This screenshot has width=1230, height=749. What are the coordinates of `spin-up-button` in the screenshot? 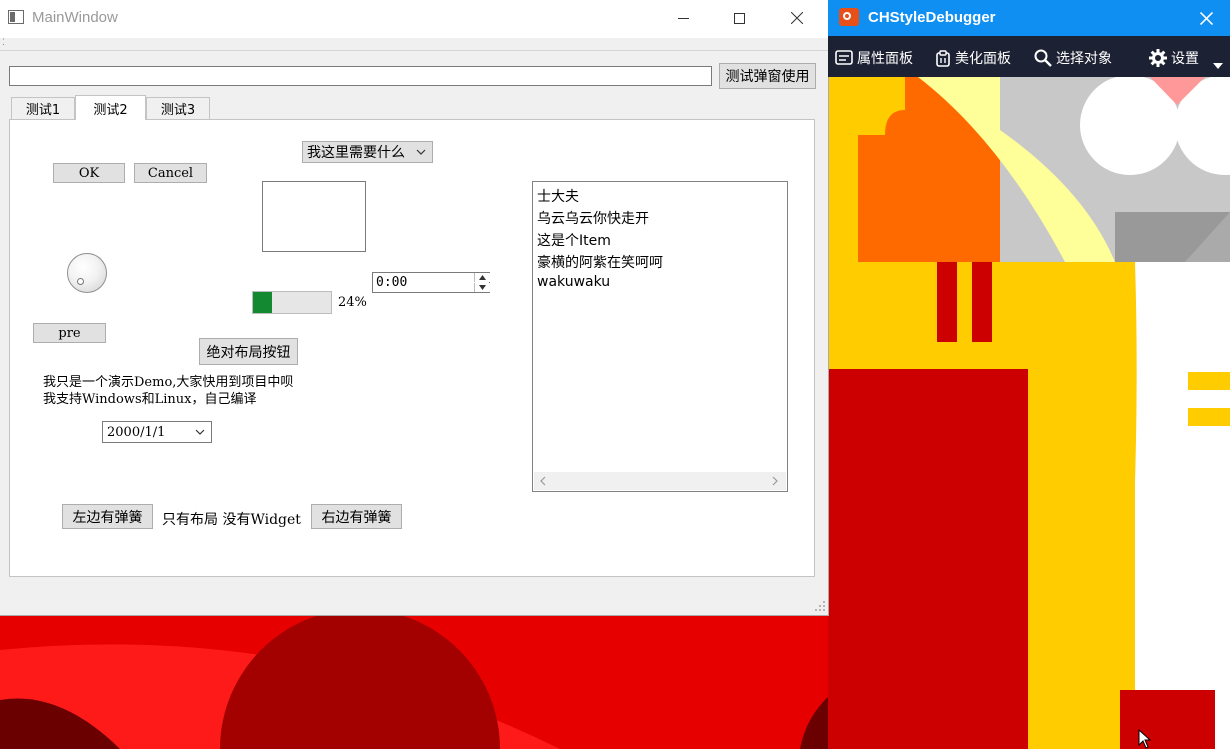 It's located at (482, 277).